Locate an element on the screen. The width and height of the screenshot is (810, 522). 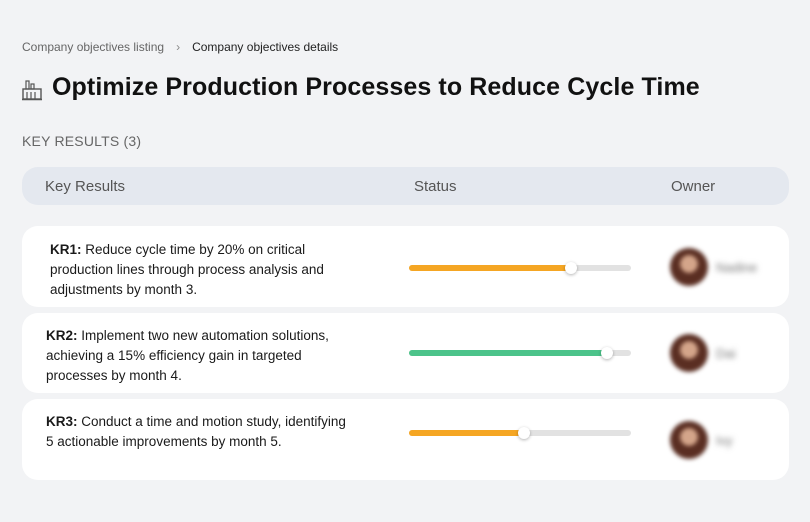
chevron-right-icon: › is located at coordinates (178, 47).